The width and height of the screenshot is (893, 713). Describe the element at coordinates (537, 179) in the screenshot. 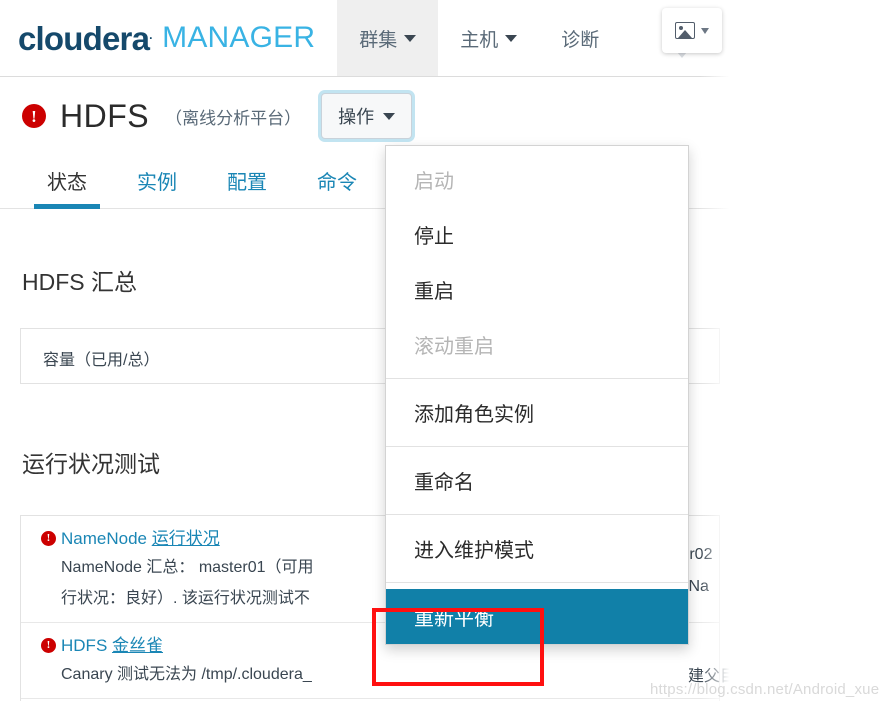

I see `menu-item-start: 启动` at that location.